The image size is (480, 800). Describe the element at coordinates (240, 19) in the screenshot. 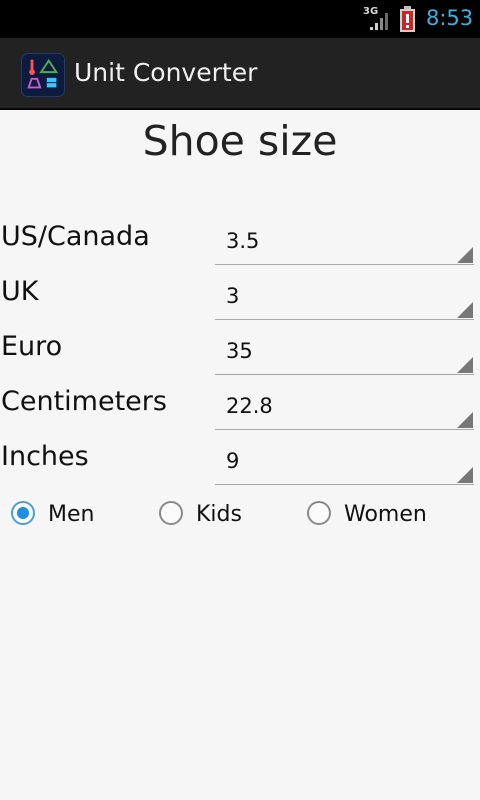

I see `status-bar: 3G 8:53` at that location.